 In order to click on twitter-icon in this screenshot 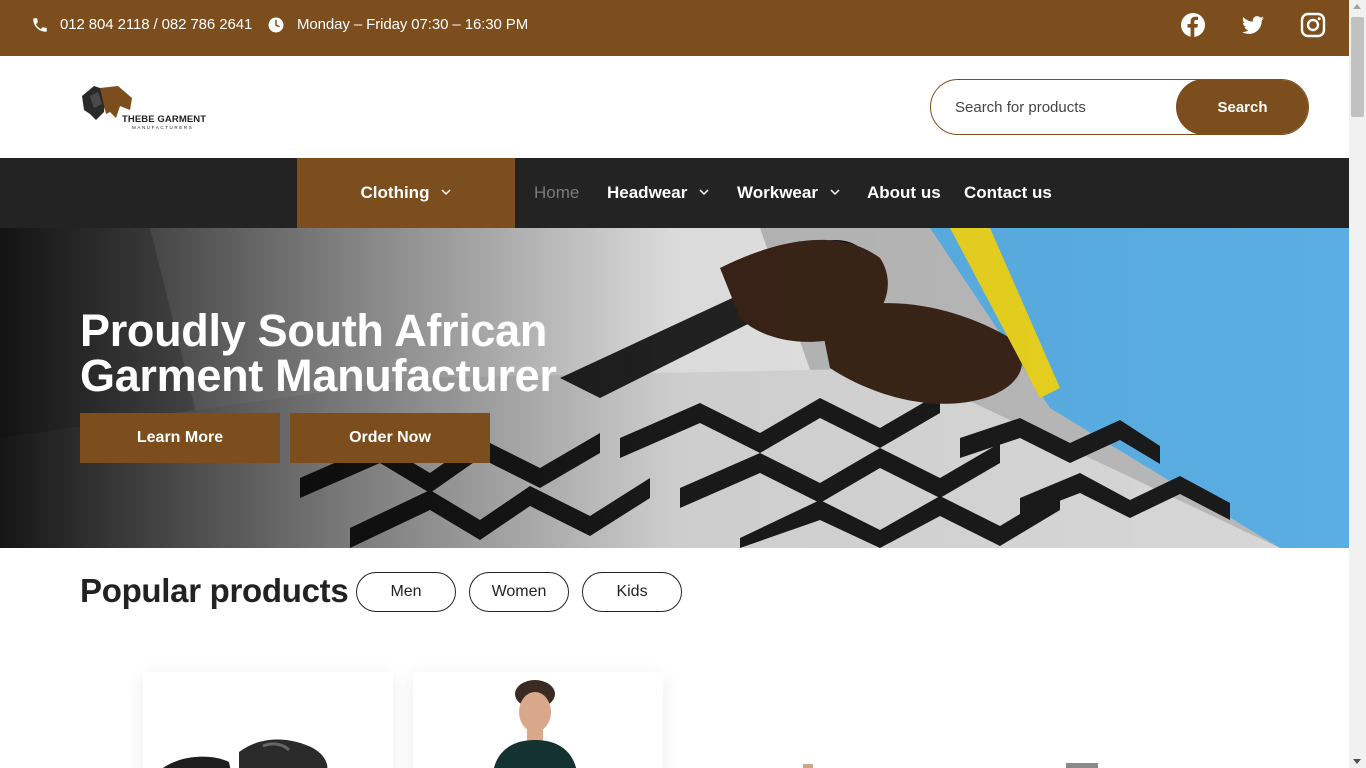, I will do `click(1253, 25)`.